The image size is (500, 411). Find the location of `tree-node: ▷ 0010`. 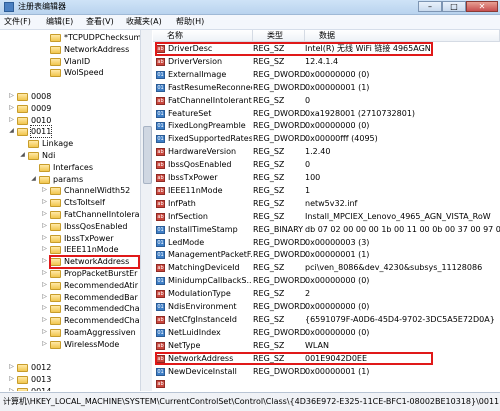

tree-node: ▷ 0010 is located at coordinates (70, 121).